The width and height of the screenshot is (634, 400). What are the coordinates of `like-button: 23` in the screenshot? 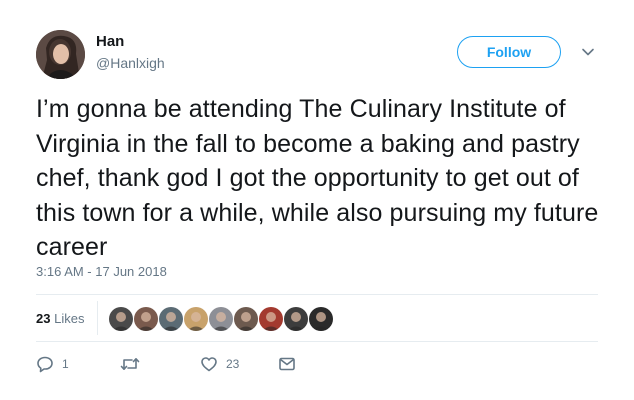 It's located at (219, 364).